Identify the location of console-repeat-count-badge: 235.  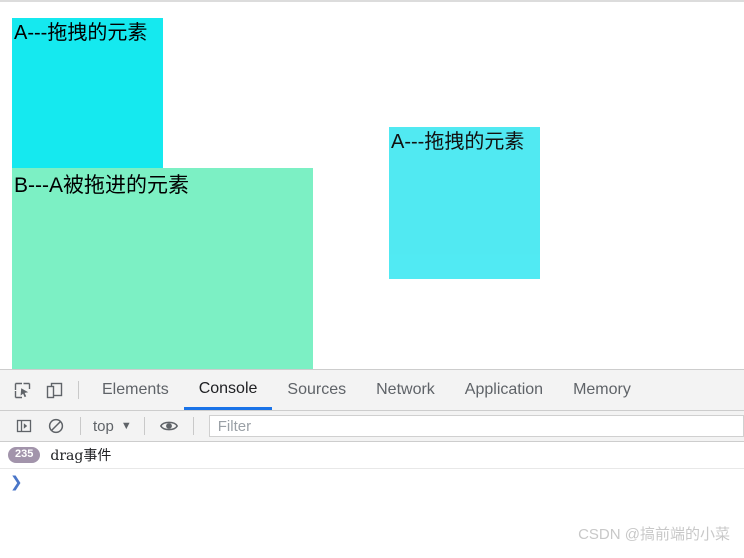
(24, 455).